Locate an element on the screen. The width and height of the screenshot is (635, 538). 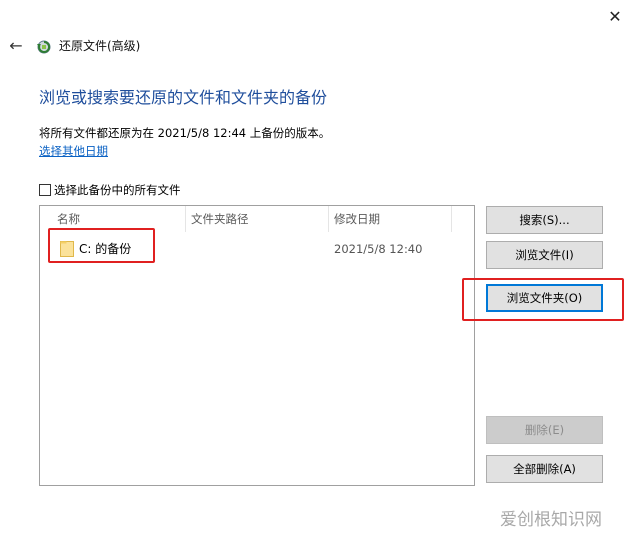
column-header-folder-path: 文件夹路径 is located at coordinates (211, 219).